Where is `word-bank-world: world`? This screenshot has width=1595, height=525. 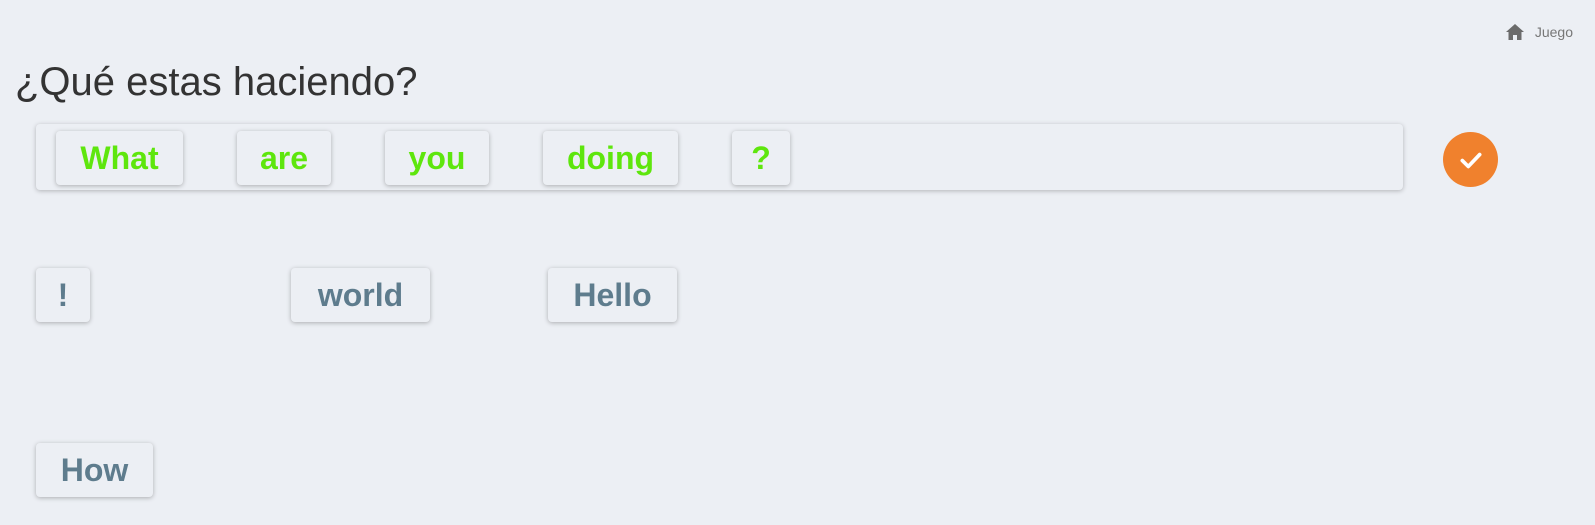
word-bank-world: world is located at coordinates (360, 295).